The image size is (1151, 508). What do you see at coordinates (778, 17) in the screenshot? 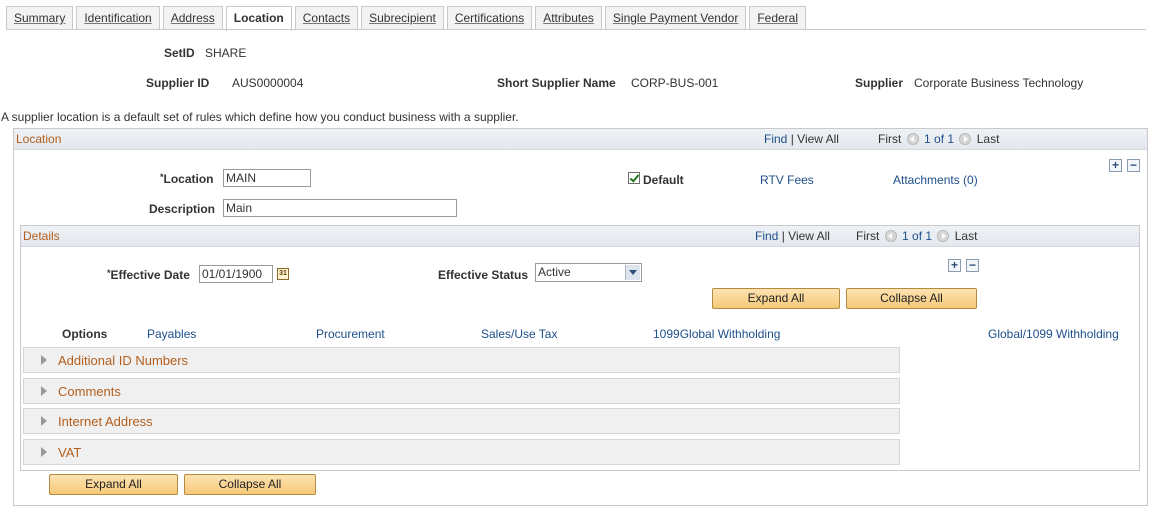
I see `tab-federal: Federal` at bounding box center [778, 17].